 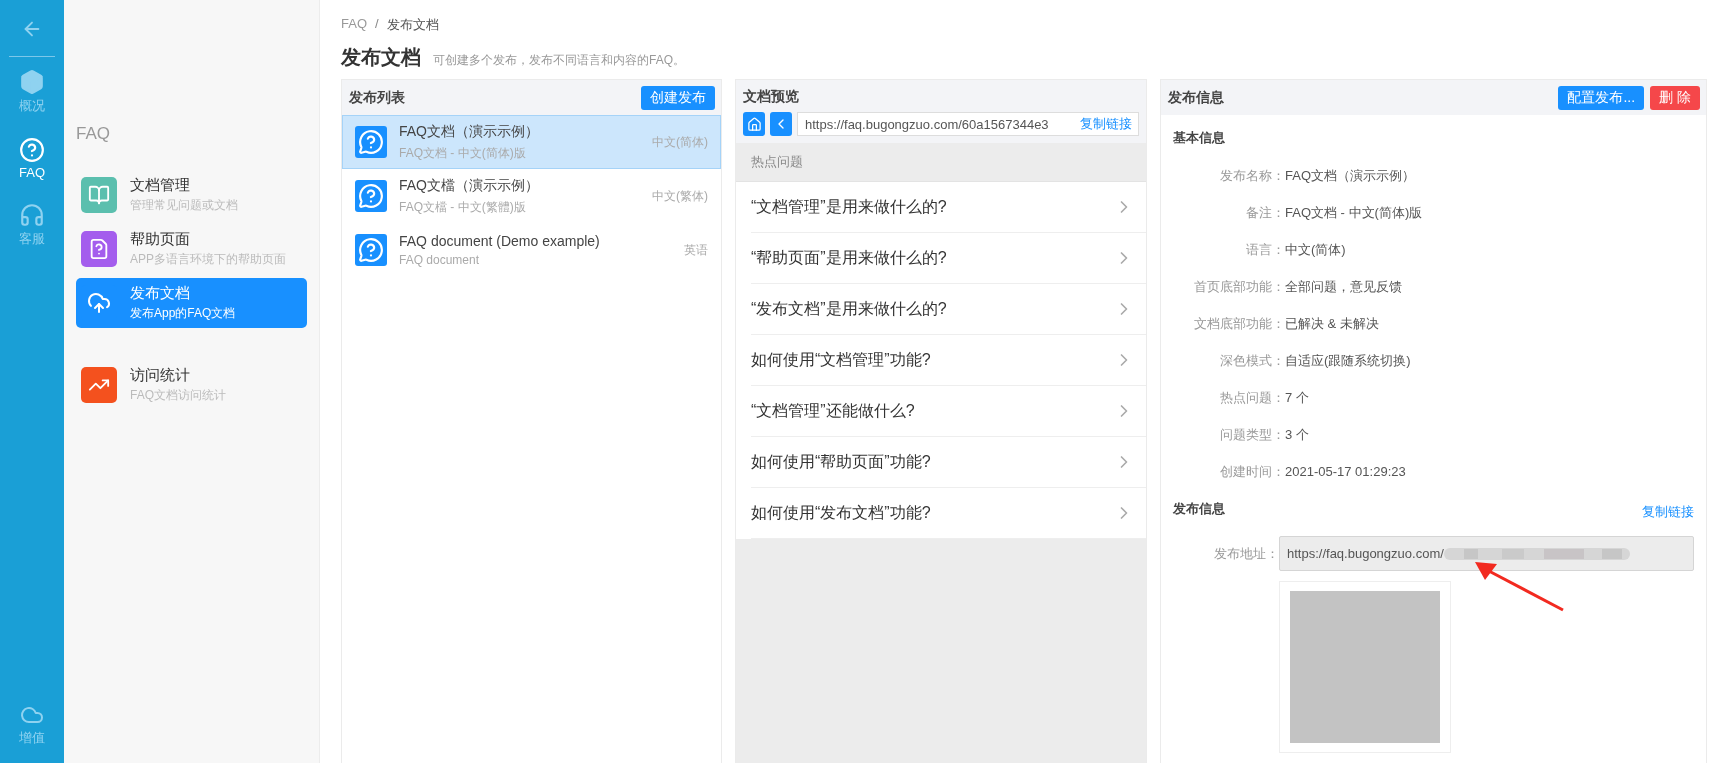 What do you see at coordinates (948, 258) in the screenshot?
I see `question-row: “帮助页面”是用来做什么的?` at bounding box center [948, 258].